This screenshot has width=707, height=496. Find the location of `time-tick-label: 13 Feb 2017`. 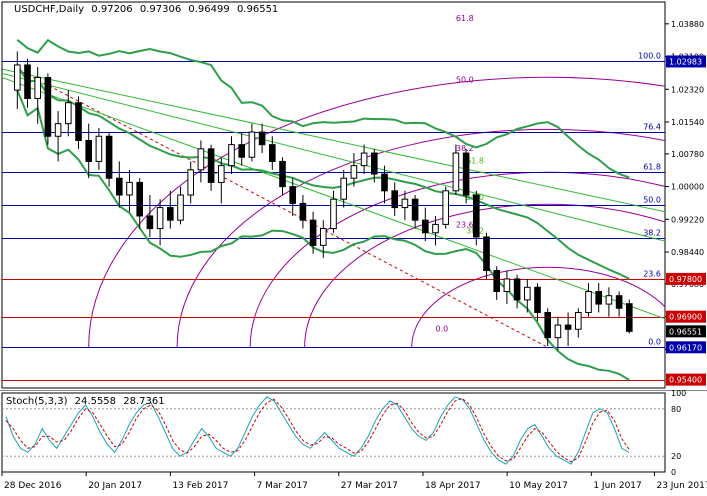

time-tick-label: 13 Feb 2017 is located at coordinates (200, 486).